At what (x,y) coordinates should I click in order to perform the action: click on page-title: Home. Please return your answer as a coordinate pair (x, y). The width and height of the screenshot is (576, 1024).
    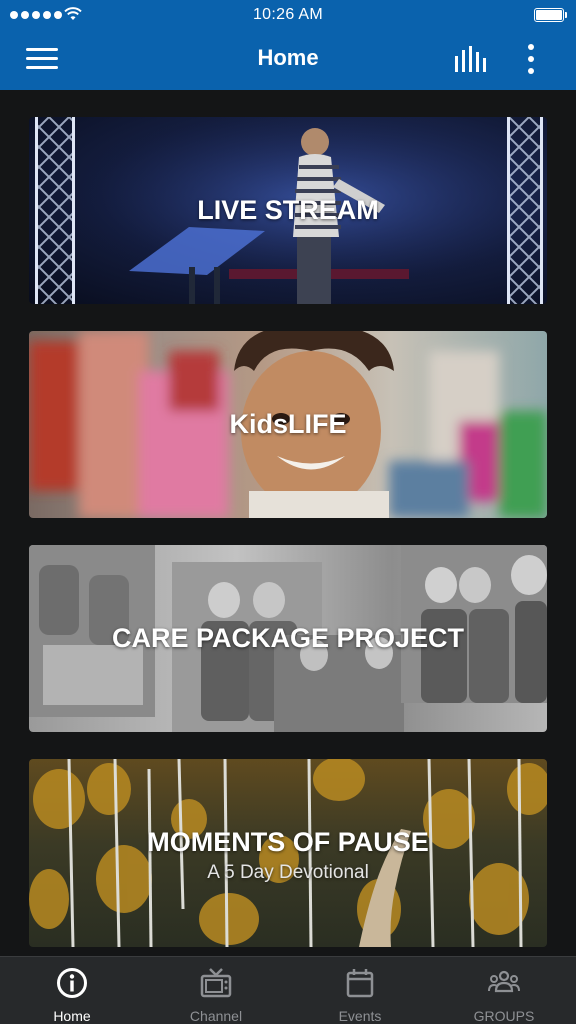
    Looking at the image, I should click on (288, 57).